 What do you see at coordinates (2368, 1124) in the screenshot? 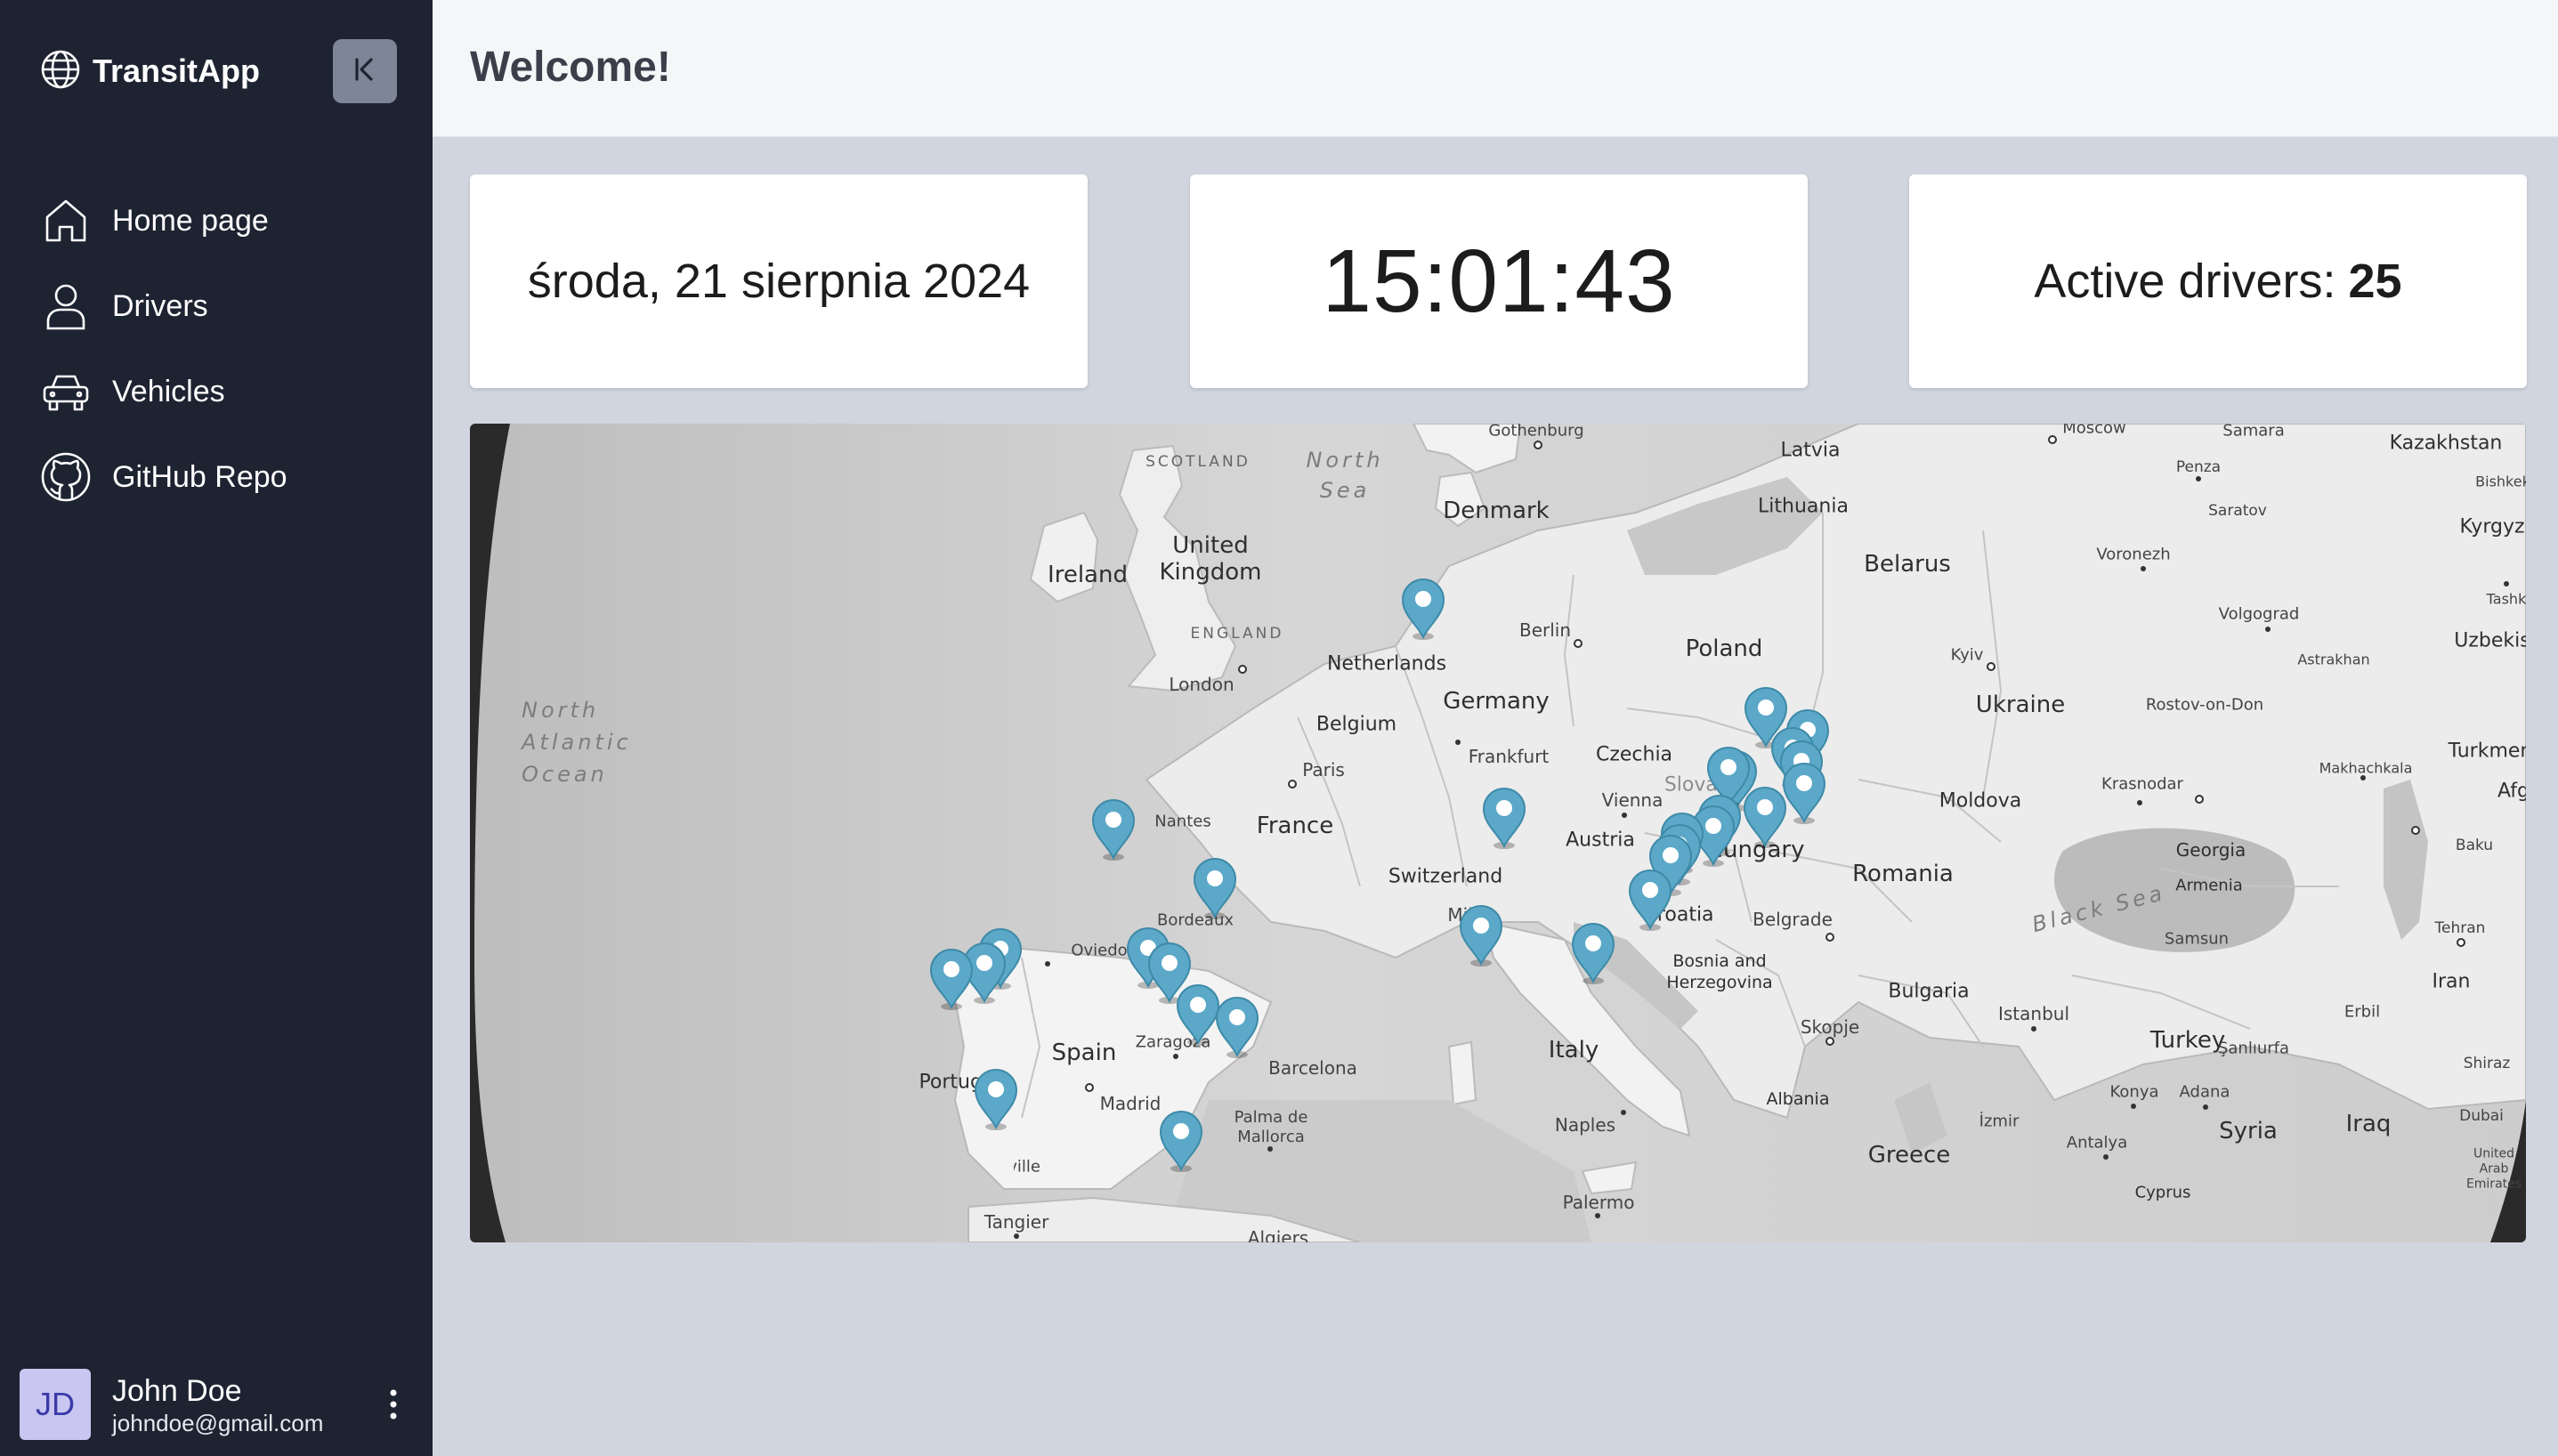
I see `map-label: Iraq` at bounding box center [2368, 1124].